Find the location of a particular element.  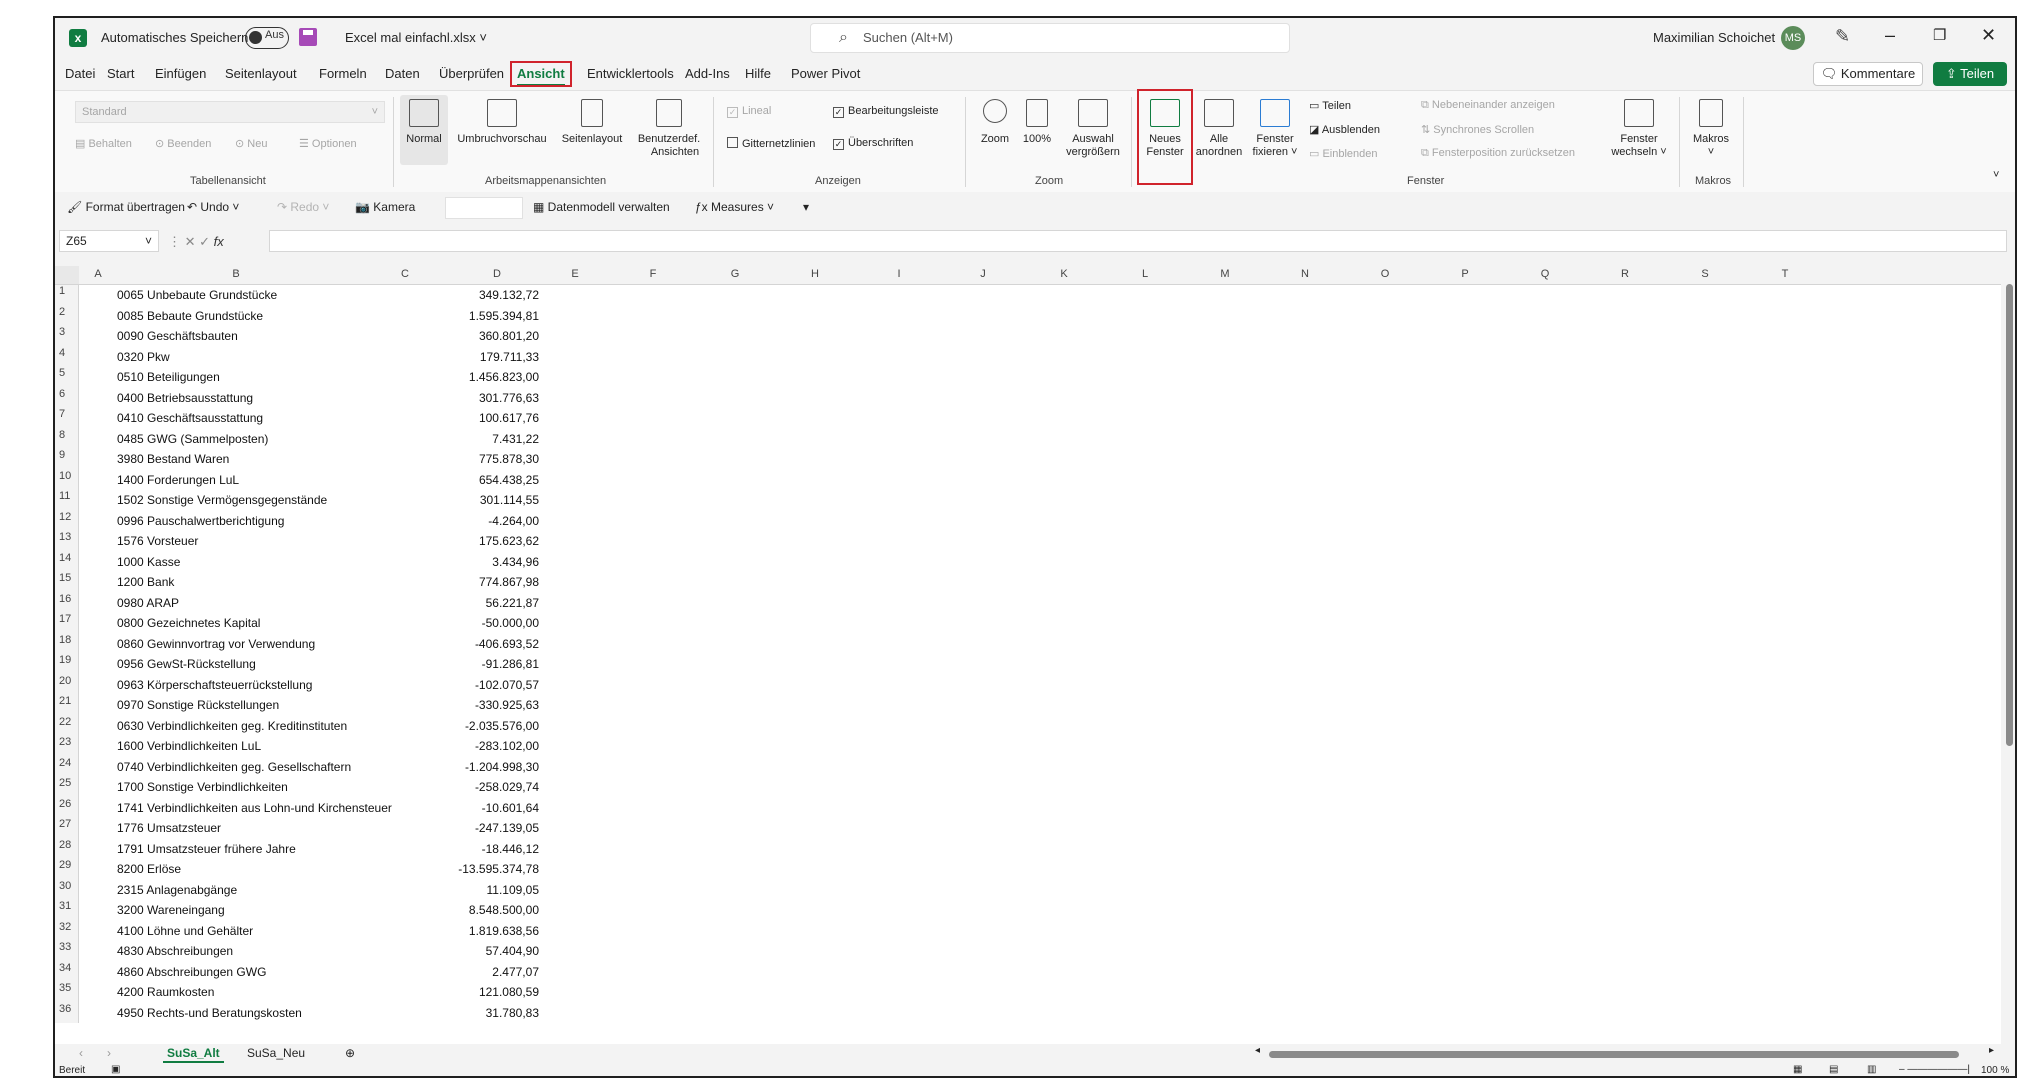

makros-button: Makros ˅ is located at coordinates (1711, 129).